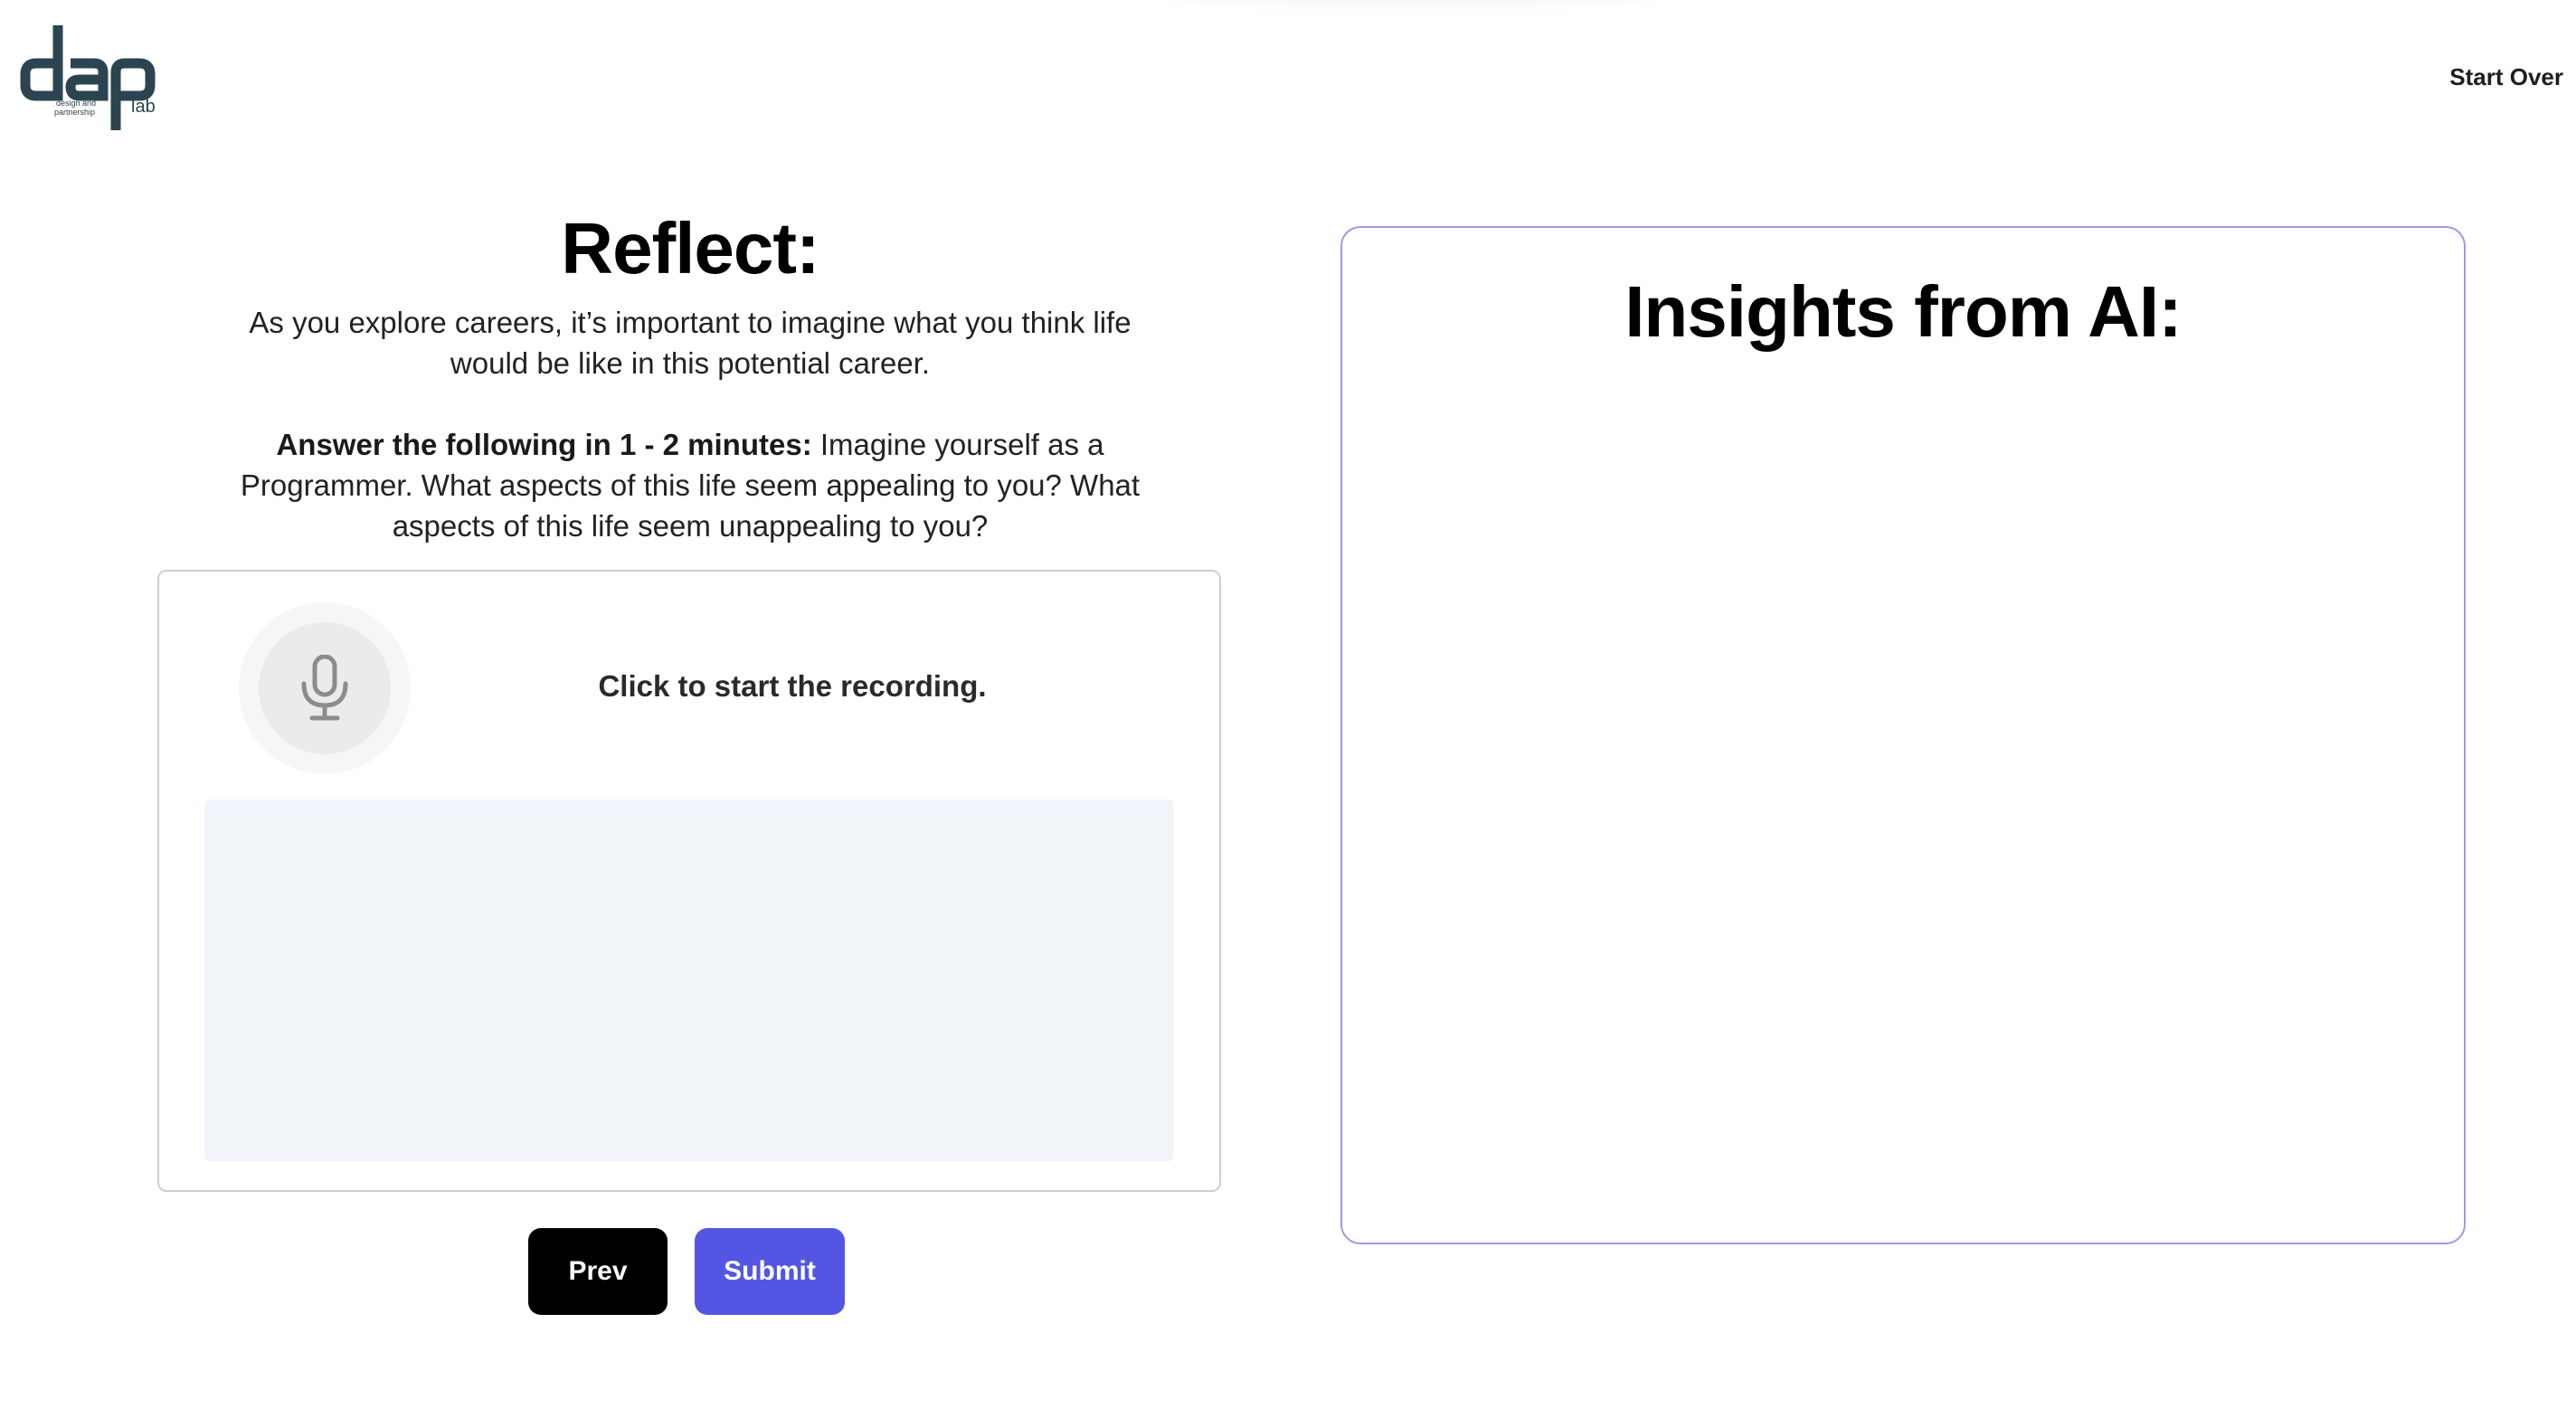 Image resolution: width=2576 pixels, height=1418 pixels. What do you see at coordinates (76, 103) in the screenshot?
I see `svg-text: design and` at bounding box center [76, 103].